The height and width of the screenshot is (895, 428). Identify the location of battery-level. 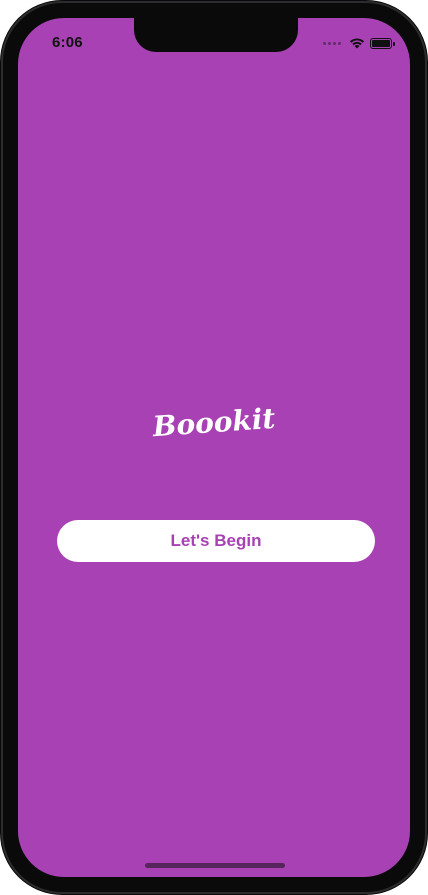
(381, 43).